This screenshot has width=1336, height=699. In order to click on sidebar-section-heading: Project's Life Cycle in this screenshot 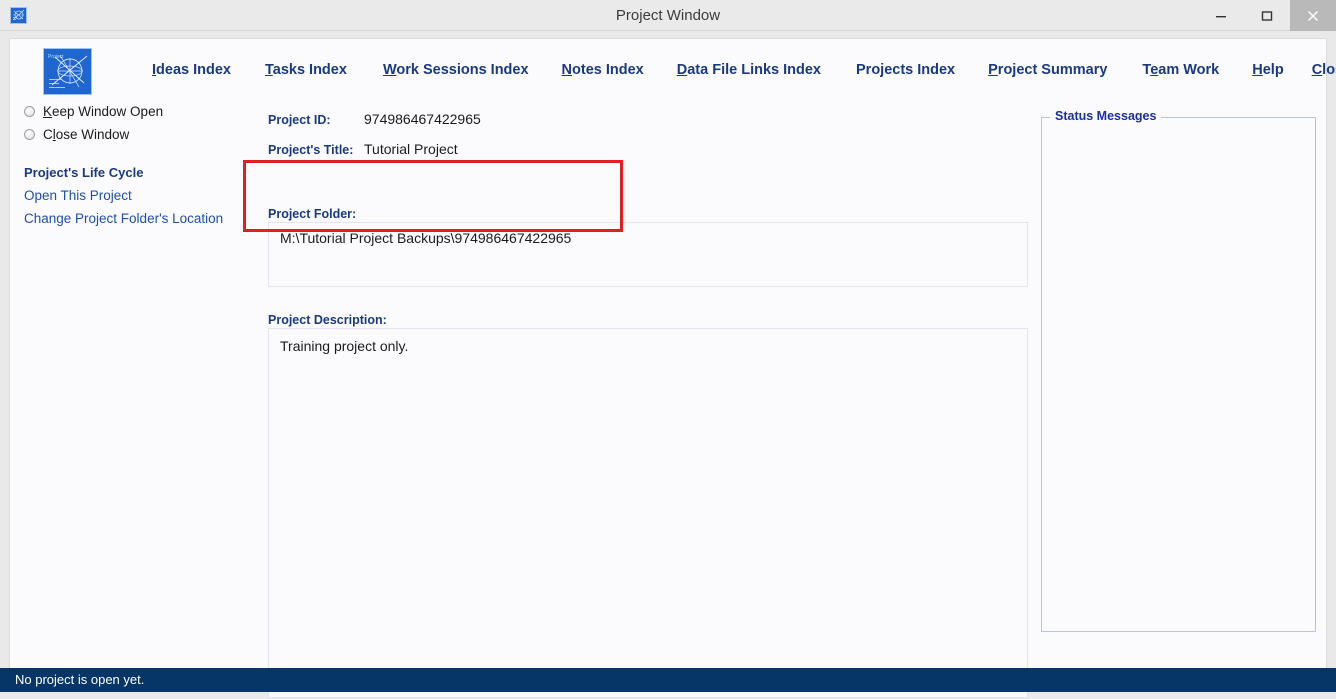, I will do `click(84, 172)`.